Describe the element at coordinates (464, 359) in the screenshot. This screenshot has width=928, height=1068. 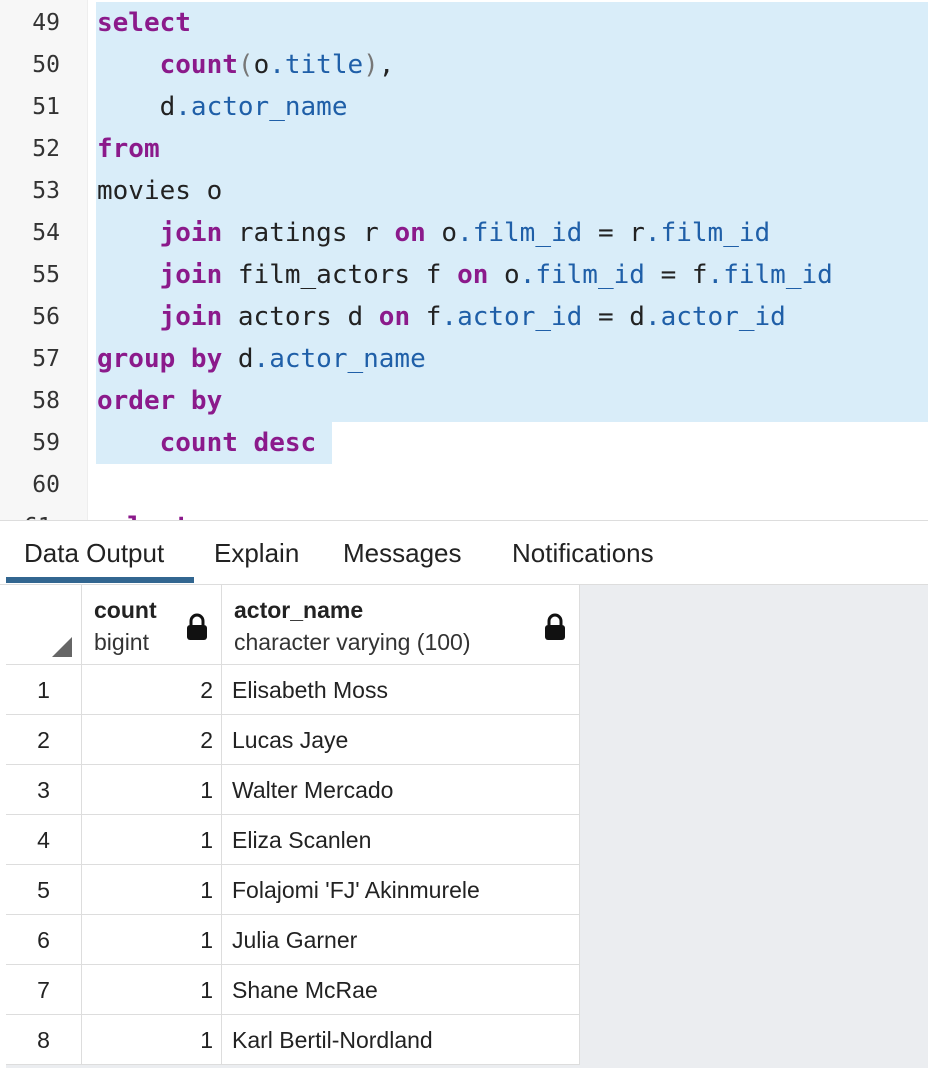
I see `code-line: 57 group by d.actor_name` at that location.